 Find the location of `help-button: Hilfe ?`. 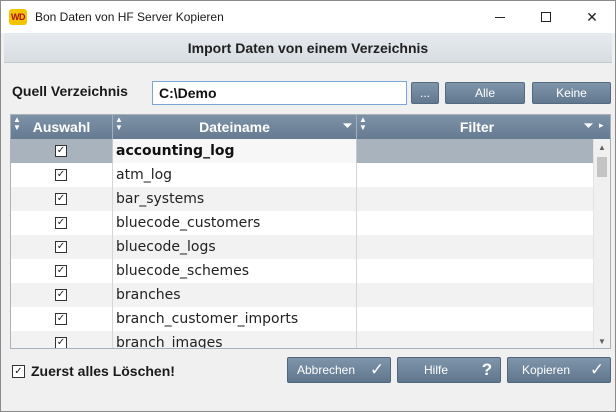

help-button: Hilfe ? is located at coordinates (449, 370).